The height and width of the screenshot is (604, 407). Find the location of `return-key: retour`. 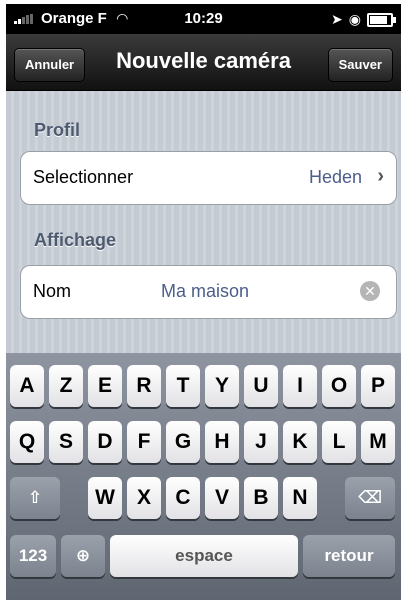

return-key: retour is located at coordinates (349, 556).